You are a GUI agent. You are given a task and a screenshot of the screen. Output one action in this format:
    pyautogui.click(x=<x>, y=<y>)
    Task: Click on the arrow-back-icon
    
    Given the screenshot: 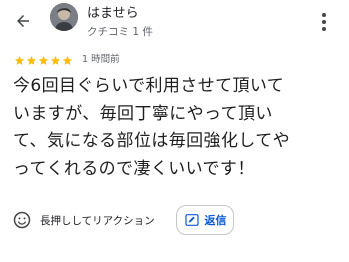 What is the action you would take?
    pyautogui.click(x=23, y=21)
    